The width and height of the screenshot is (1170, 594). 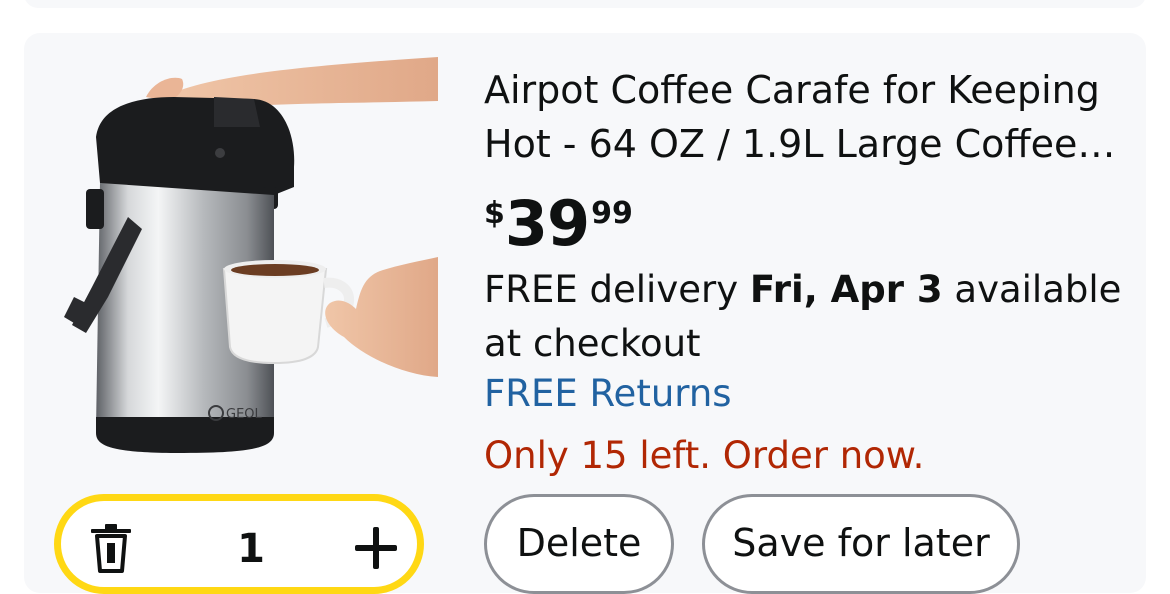 I want to click on save-for-later-button: Save for later, so click(x=861, y=544).